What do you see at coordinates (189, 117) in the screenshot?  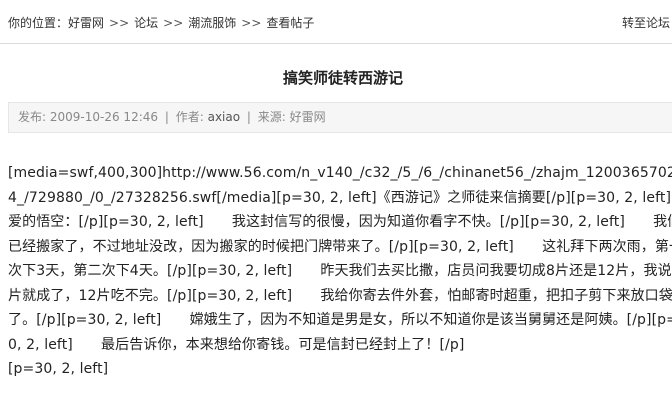 I see `author-label: 作者:` at bounding box center [189, 117].